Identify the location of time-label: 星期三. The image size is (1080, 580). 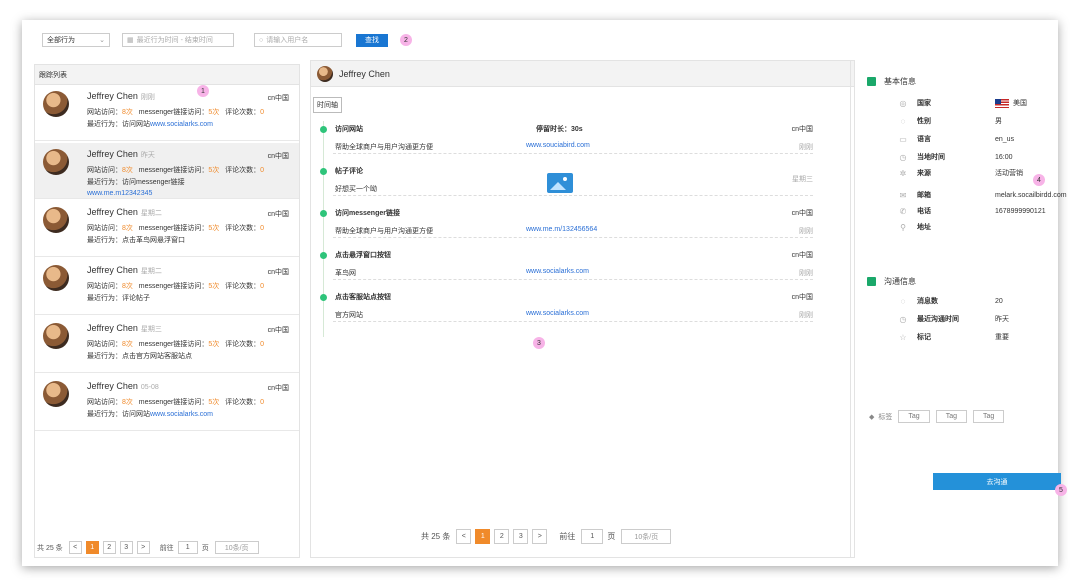
(151, 329).